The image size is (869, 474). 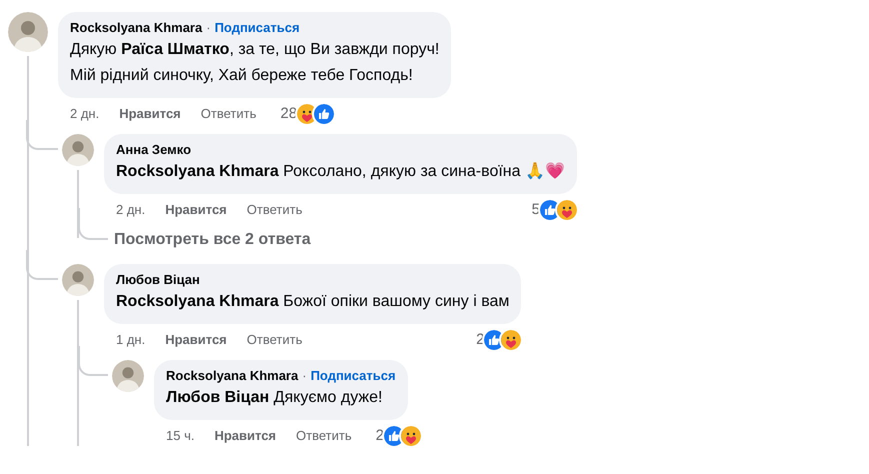 What do you see at coordinates (313, 302) in the screenshot?
I see `comment-text: Rocksolyana Khmara Божої опіки вашому сину і вам` at bounding box center [313, 302].